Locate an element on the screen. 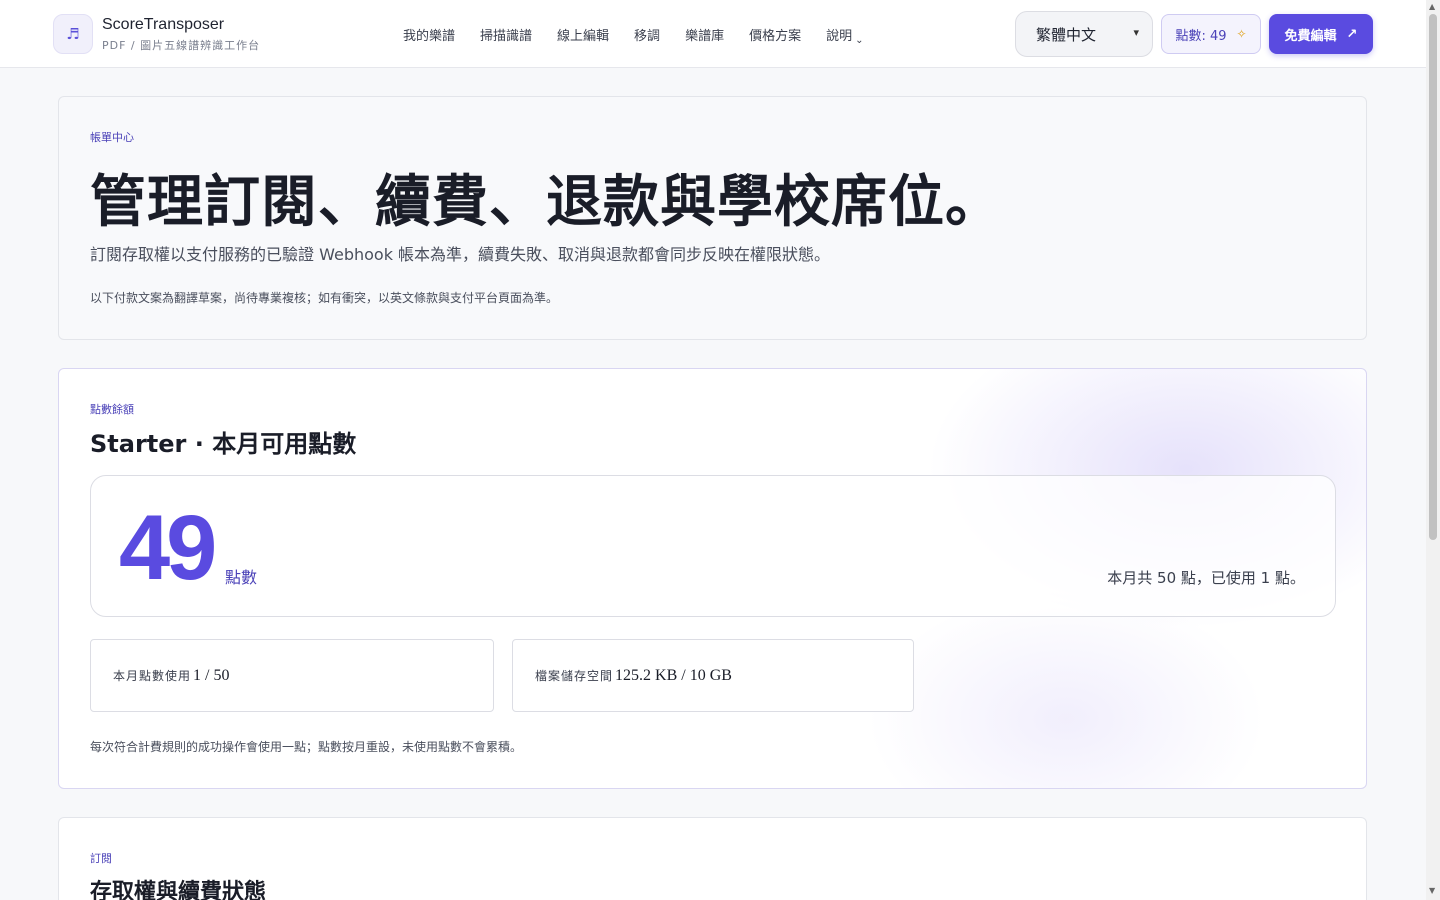 Image resolution: width=1440 pixels, height=900 pixels. chevron-down-icon: ▾ is located at coordinates (1136, 32).